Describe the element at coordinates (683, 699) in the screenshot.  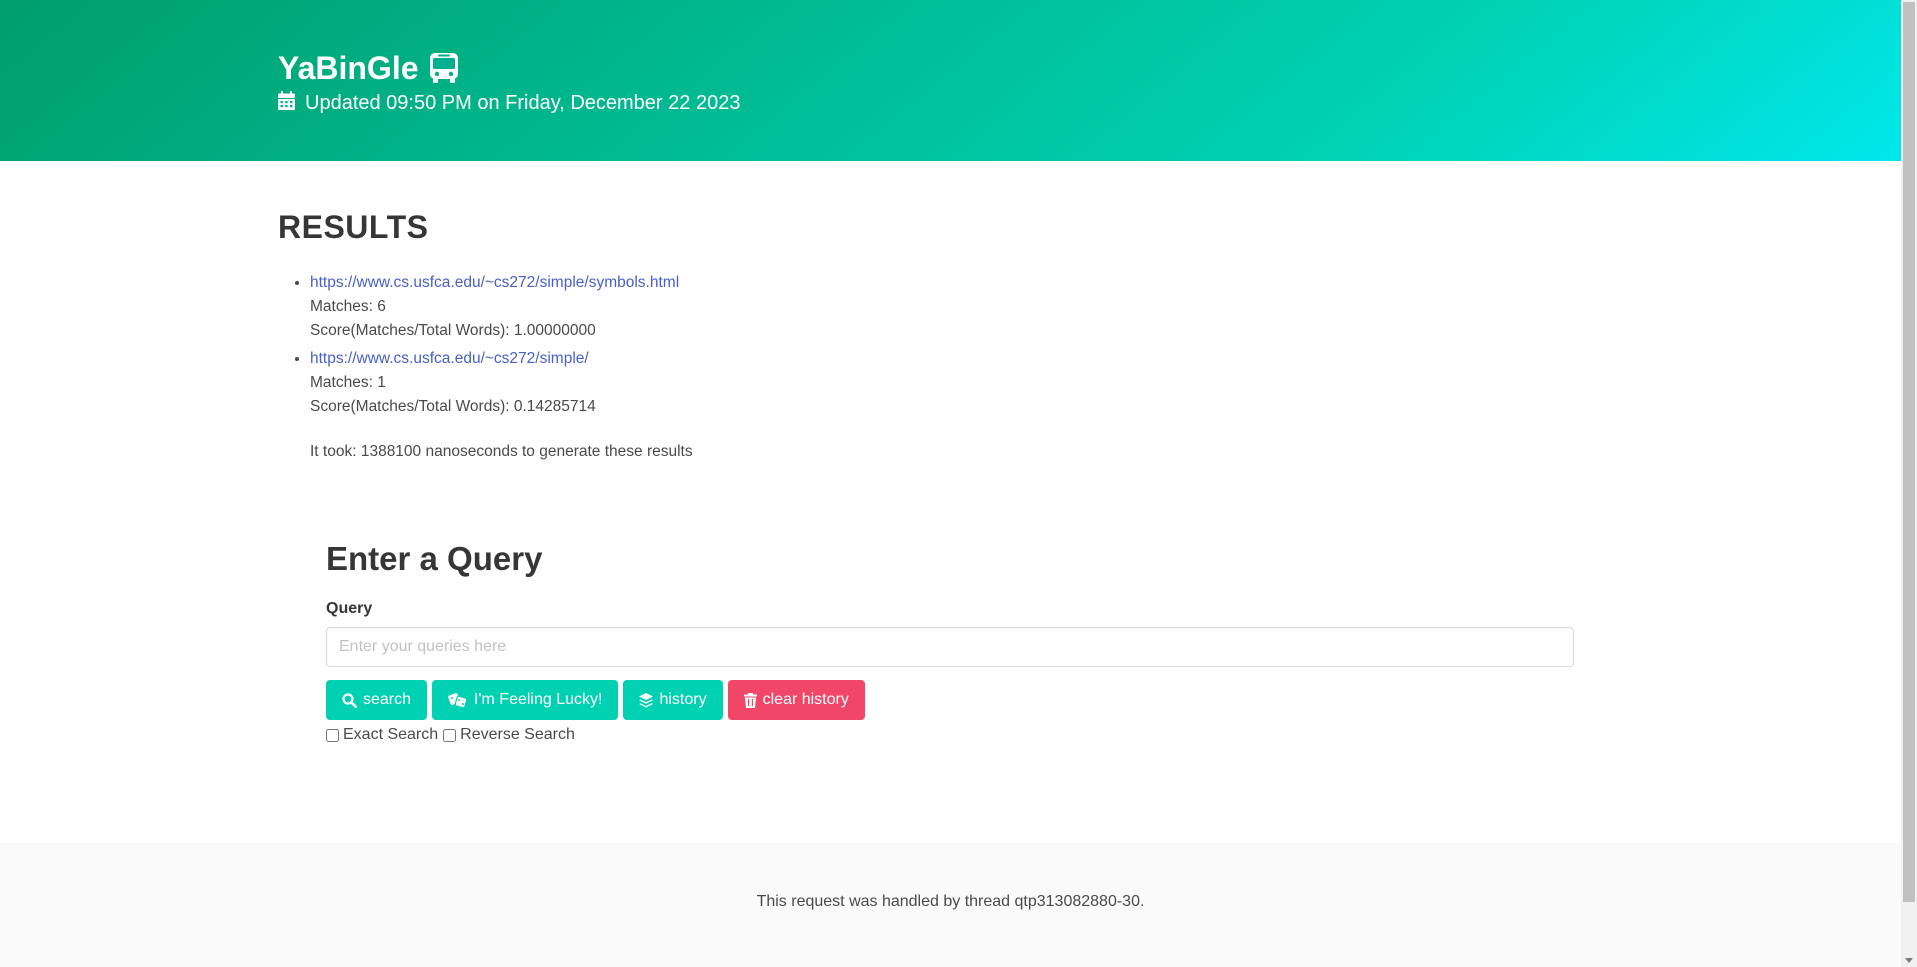
I see `history-button-label: history` at that location.